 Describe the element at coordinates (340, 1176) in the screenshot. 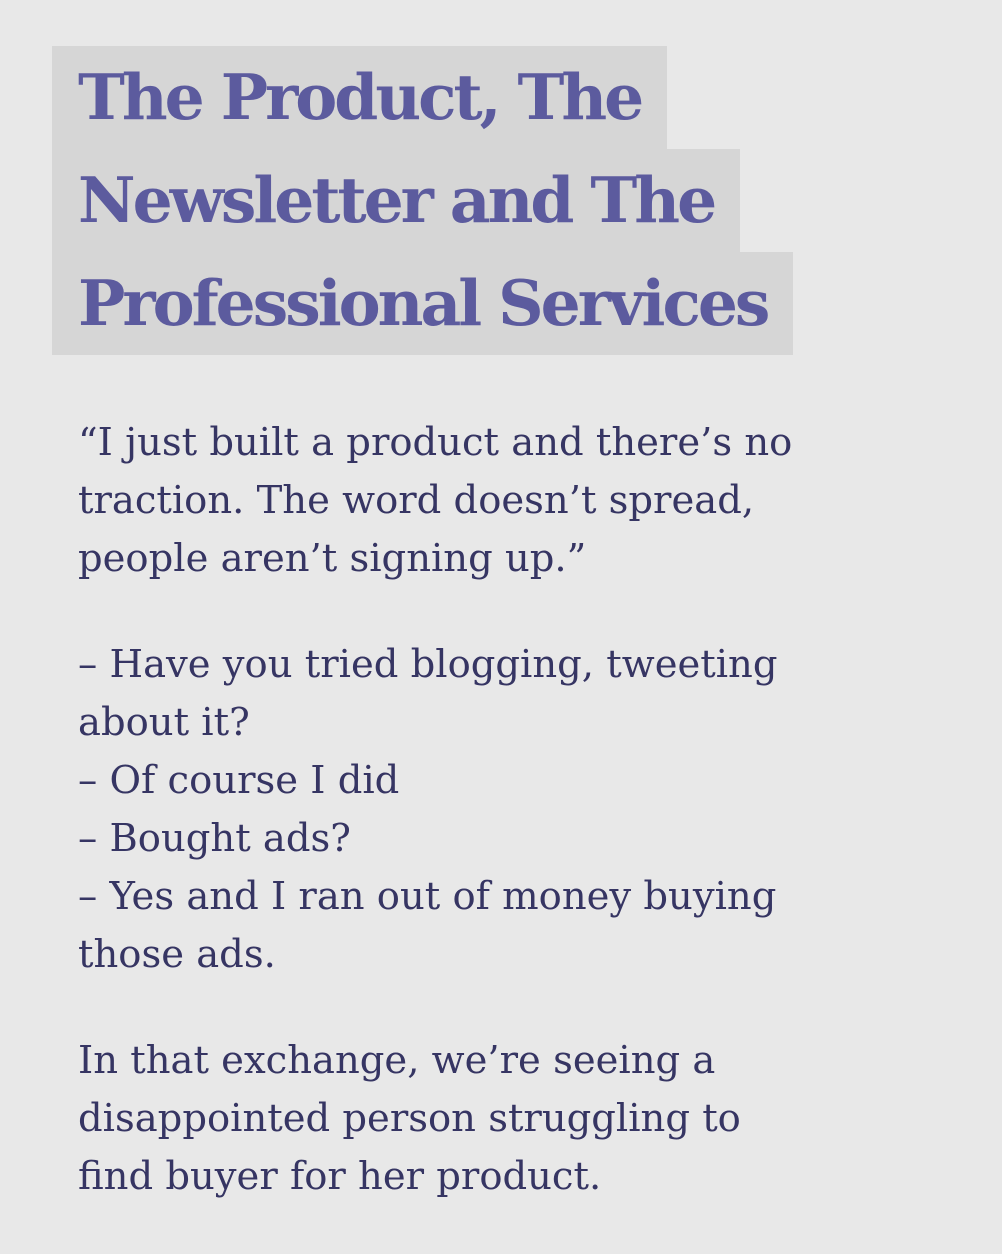

I see `text-line: find buyer for her product.` at that location.